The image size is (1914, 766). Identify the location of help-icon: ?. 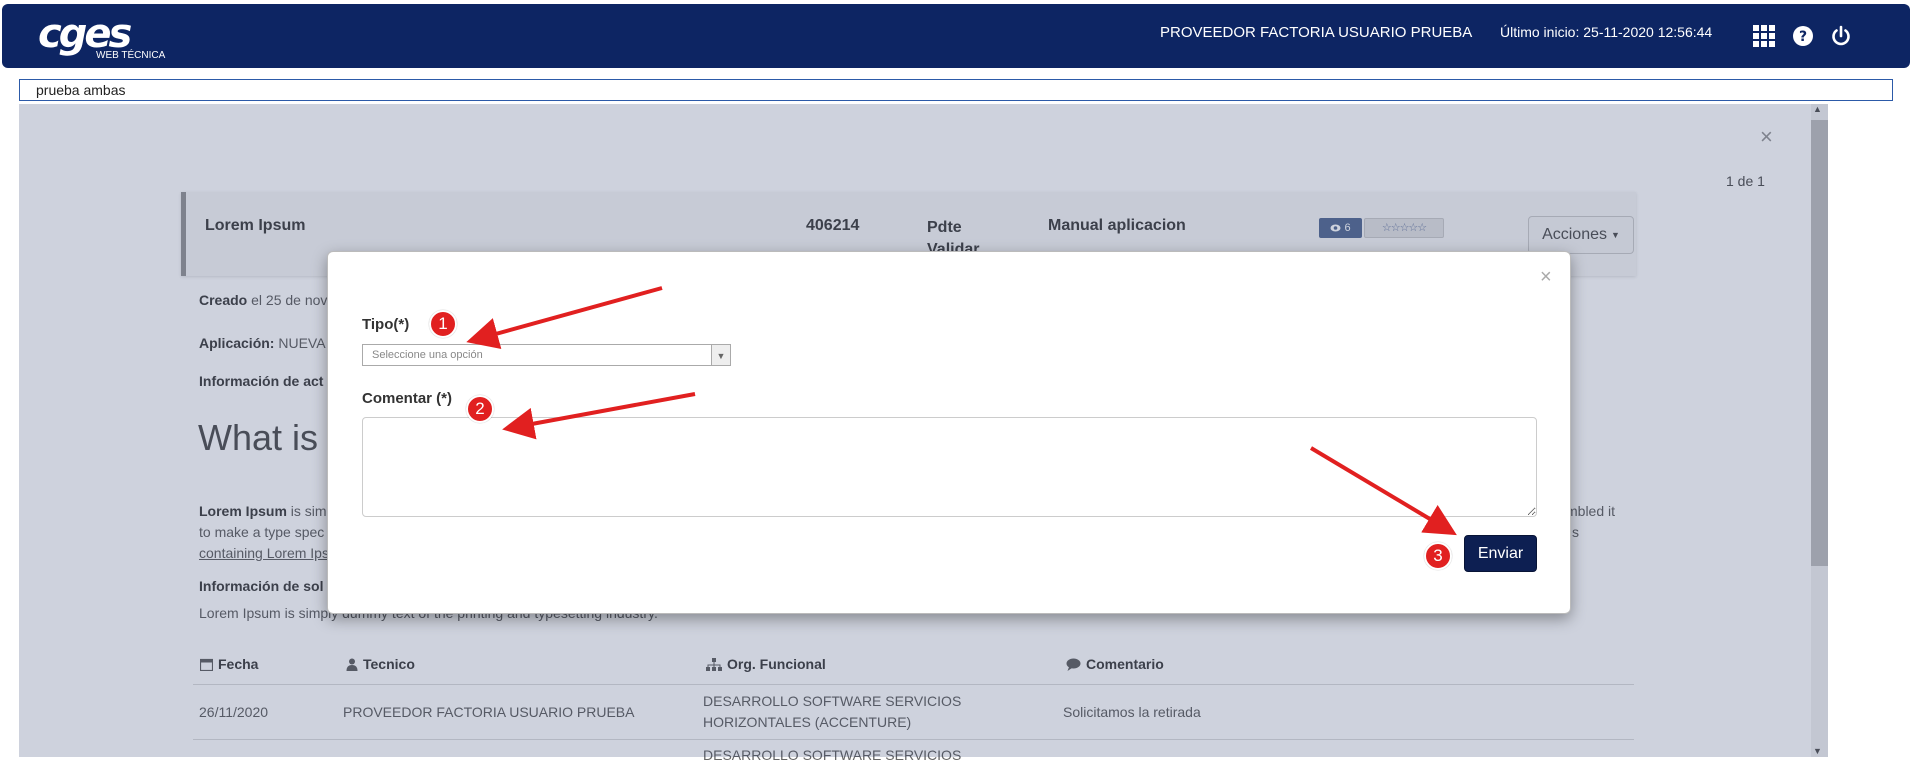
(1803, 36).